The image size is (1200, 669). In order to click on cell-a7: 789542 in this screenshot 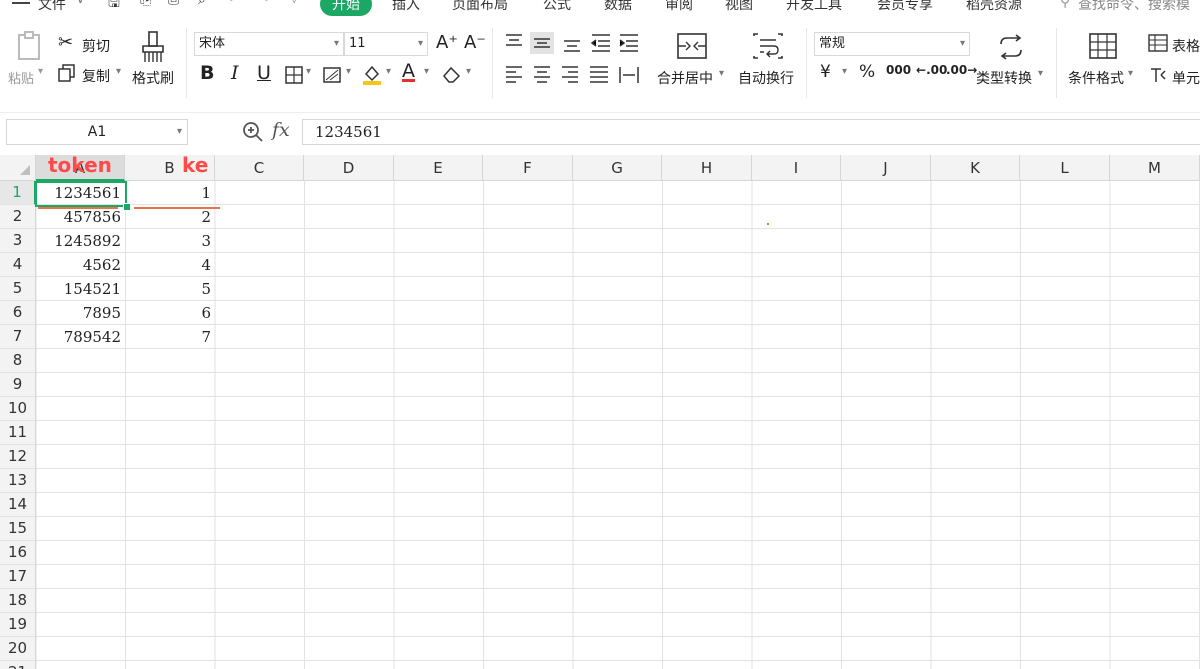, I will do `click(80, 337)`.